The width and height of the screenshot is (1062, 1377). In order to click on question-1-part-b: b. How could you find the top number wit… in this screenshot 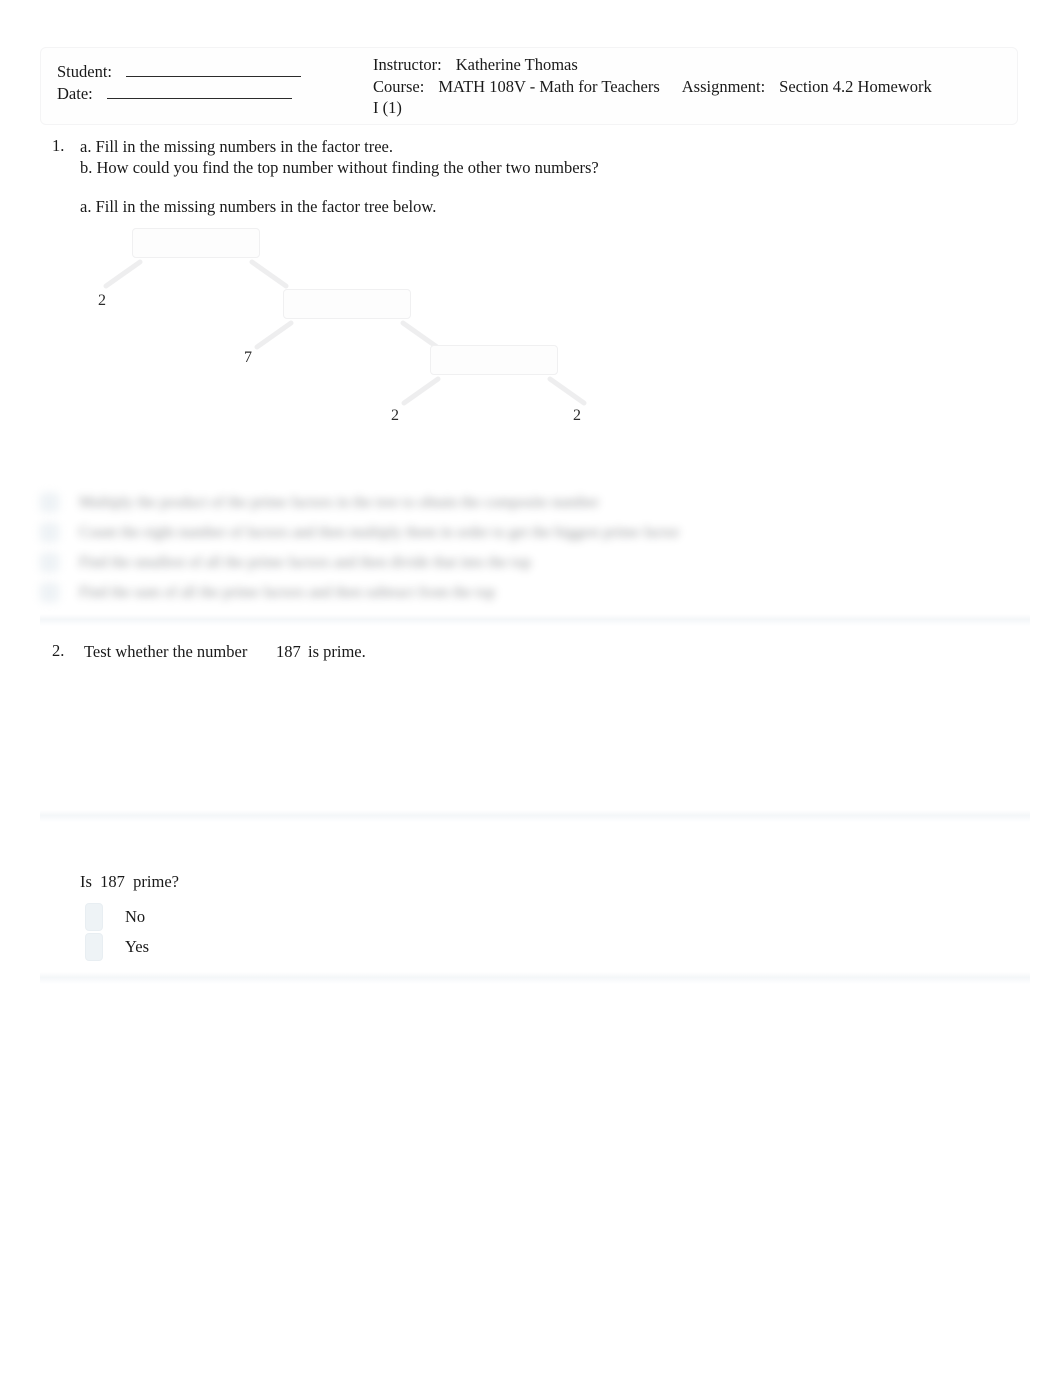, I will do `click(339, 167)`.